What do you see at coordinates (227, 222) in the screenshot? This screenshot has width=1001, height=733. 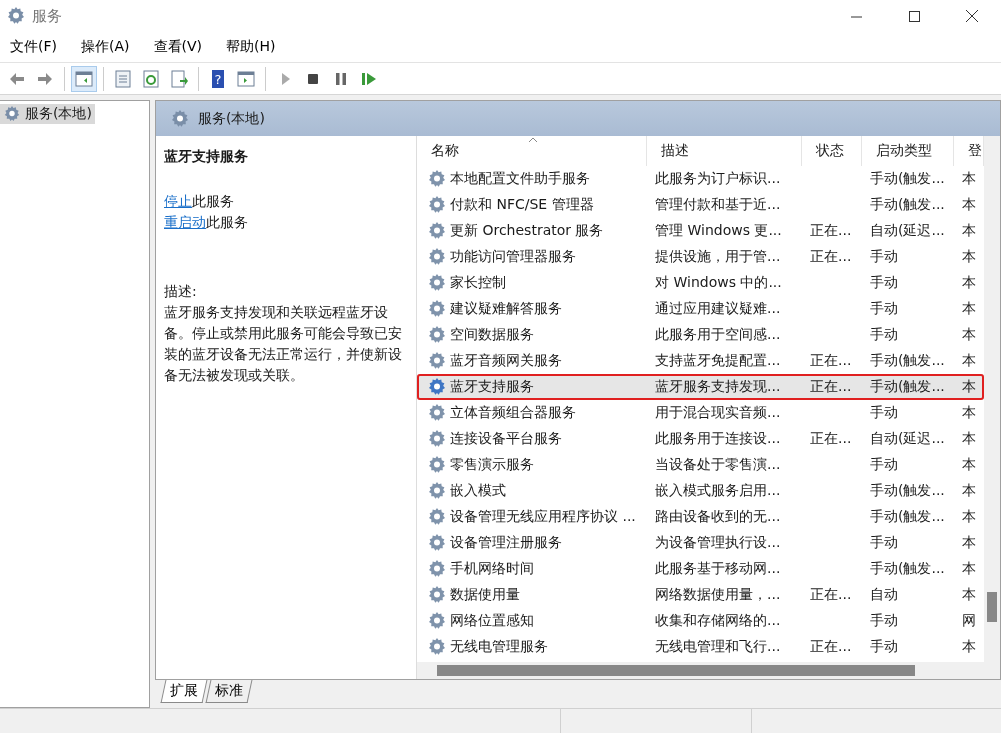 I see `action-text: 此服务` at bounding box center [227, 222].